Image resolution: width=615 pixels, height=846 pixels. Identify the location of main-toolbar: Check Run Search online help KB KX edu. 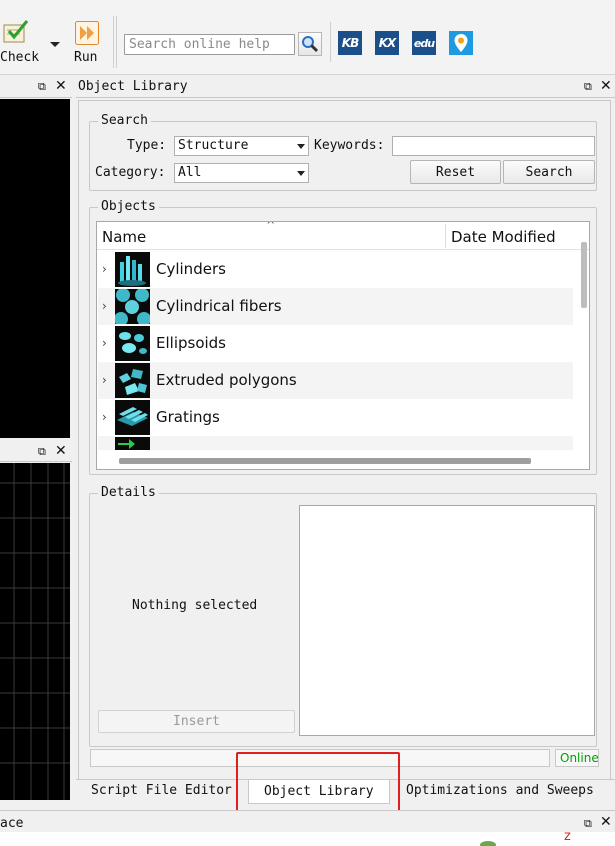
(307, 37).